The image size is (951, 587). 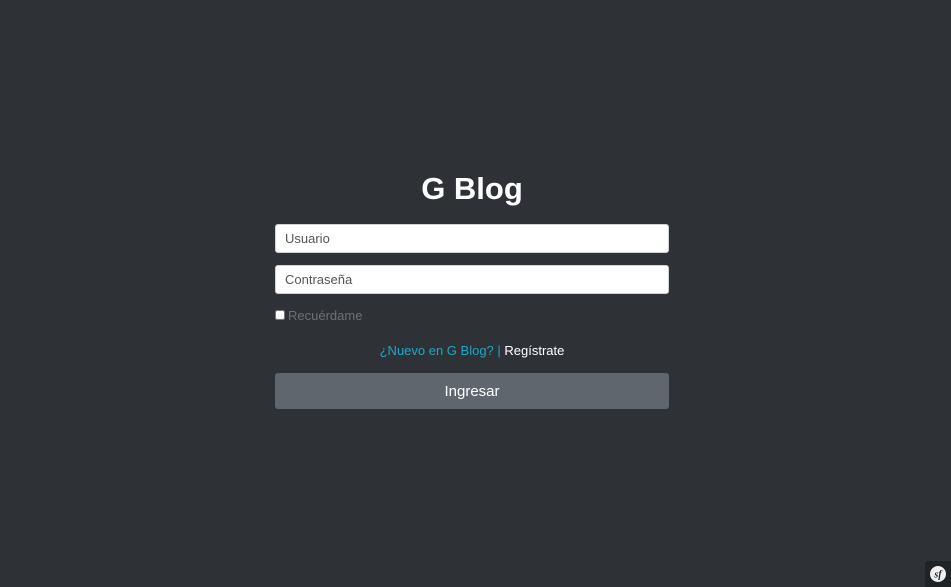 I want to click on register-prompt: ¿Nuevo en G Blog? | Regístrate, so click(x=472, y=351).